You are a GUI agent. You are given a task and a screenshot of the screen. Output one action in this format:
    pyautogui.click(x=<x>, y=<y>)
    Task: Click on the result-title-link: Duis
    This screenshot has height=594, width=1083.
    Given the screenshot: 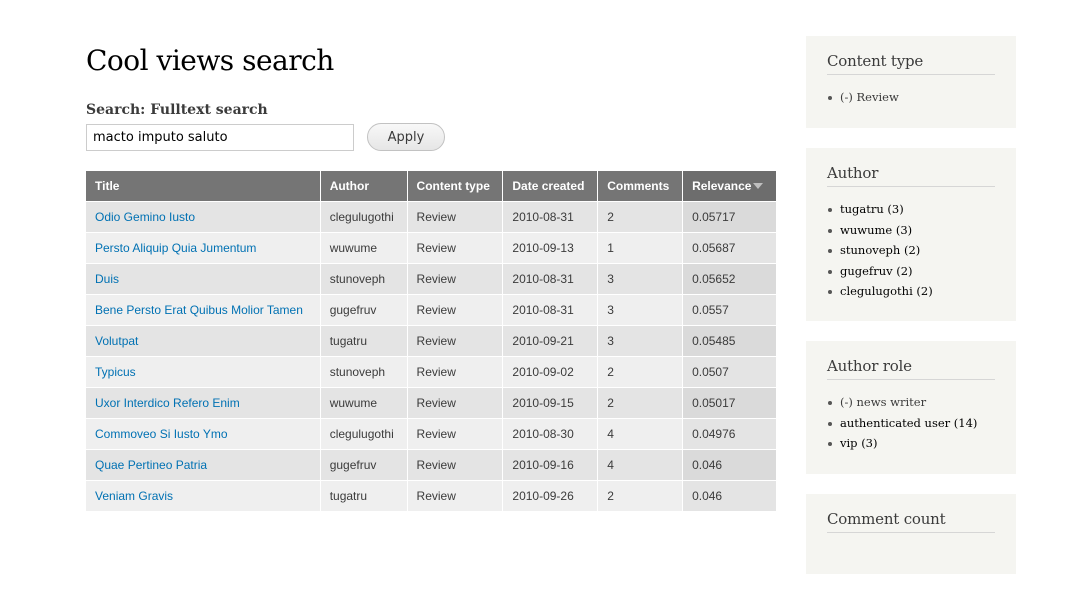 What is the action you would take?
    pyautogui.click(x=107, y=279)
    